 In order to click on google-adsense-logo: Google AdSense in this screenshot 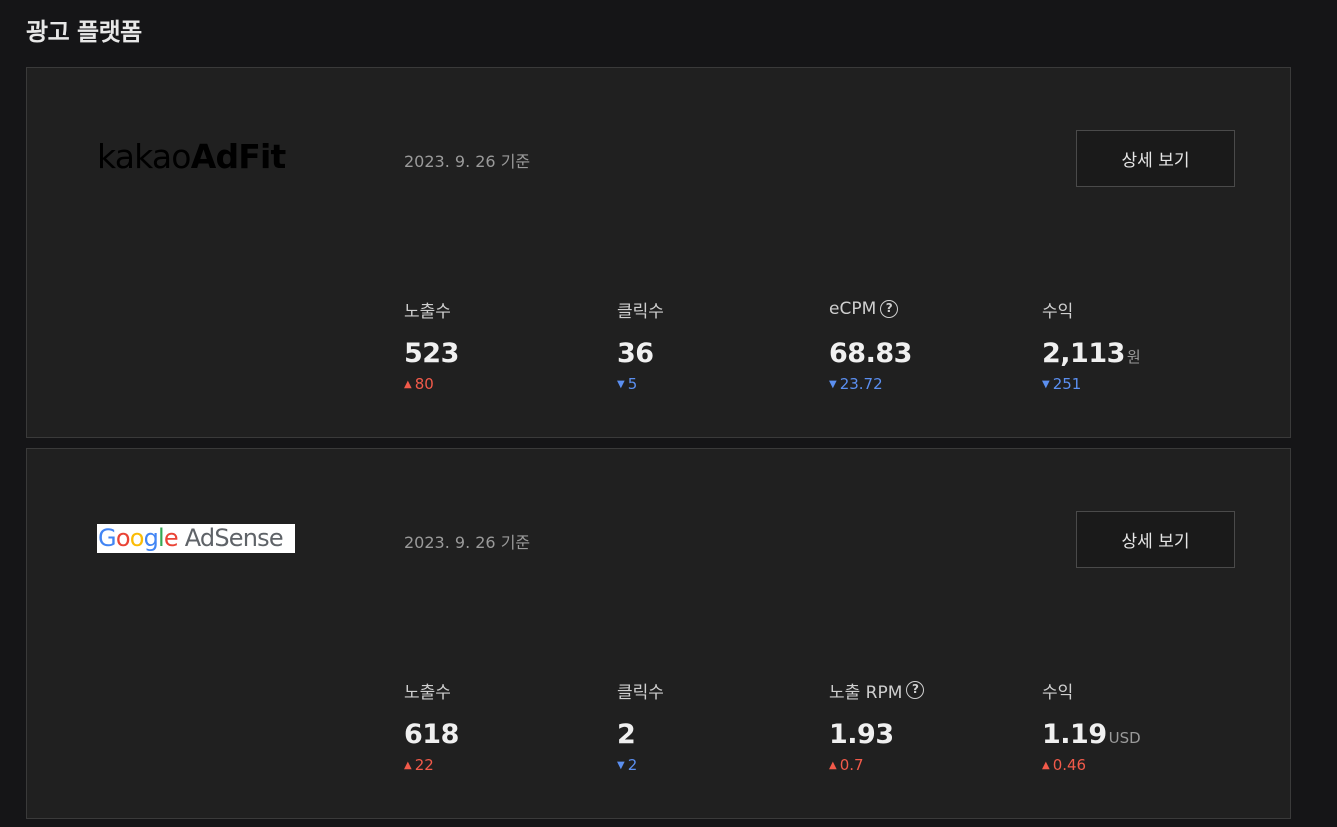, I will do `click(196, 538)`.